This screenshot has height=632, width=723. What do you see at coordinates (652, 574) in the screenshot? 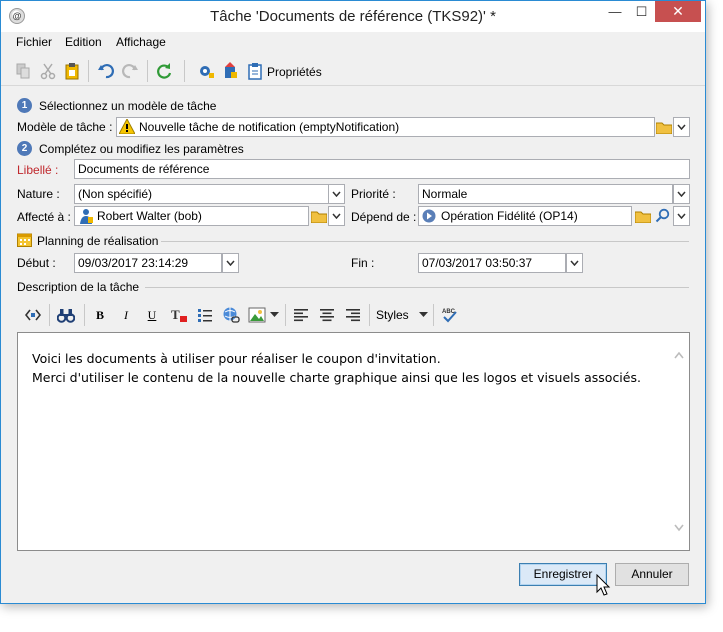
I see `cancel-button: Annuler` at bounding box center [652, 574].